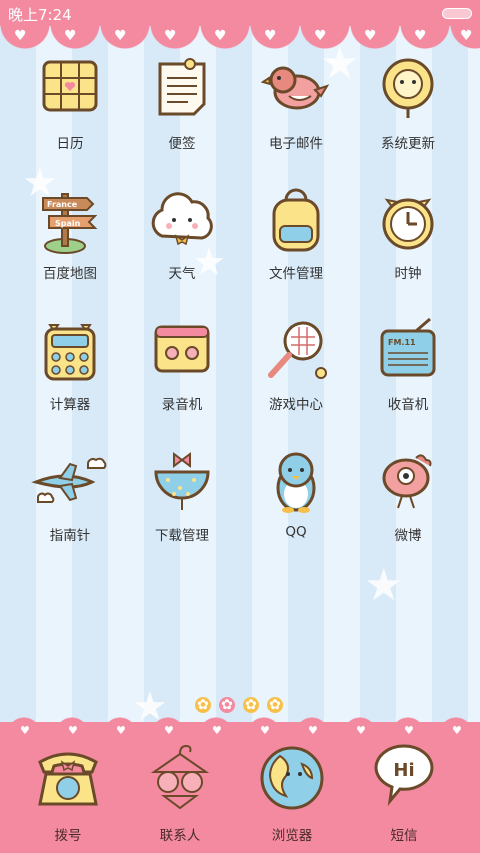  Describe the element at coordinates (70, 352) in the screenshot. I see `calculator-icon` at that location.